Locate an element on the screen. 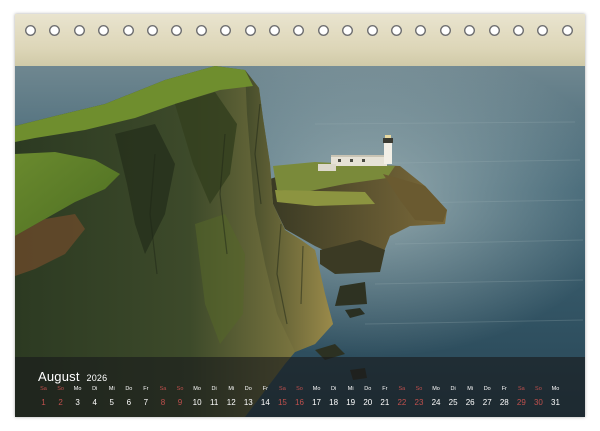  calendar-day: Mi 19 is located at coordinates (350, 397).